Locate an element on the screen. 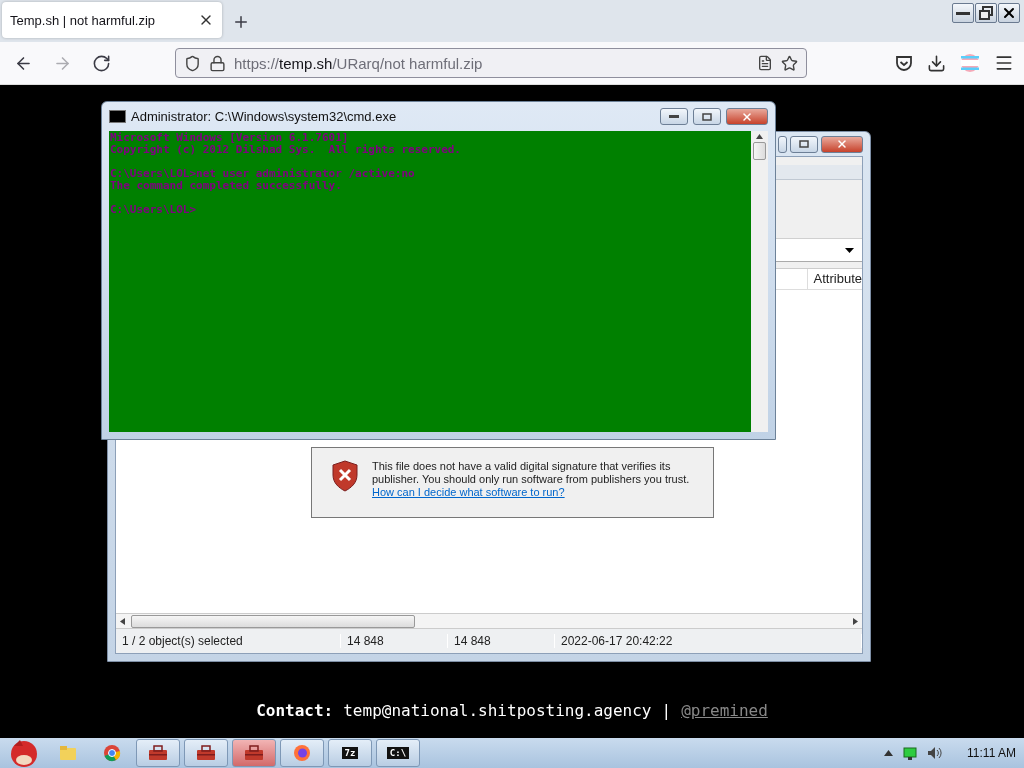 The width and height of the screenshot is (1024, 768). warning-message: This file does not have a valid digital signature that verifies its publisher. You should only run software from publishers you trust. is located at coordinates (531, 473).